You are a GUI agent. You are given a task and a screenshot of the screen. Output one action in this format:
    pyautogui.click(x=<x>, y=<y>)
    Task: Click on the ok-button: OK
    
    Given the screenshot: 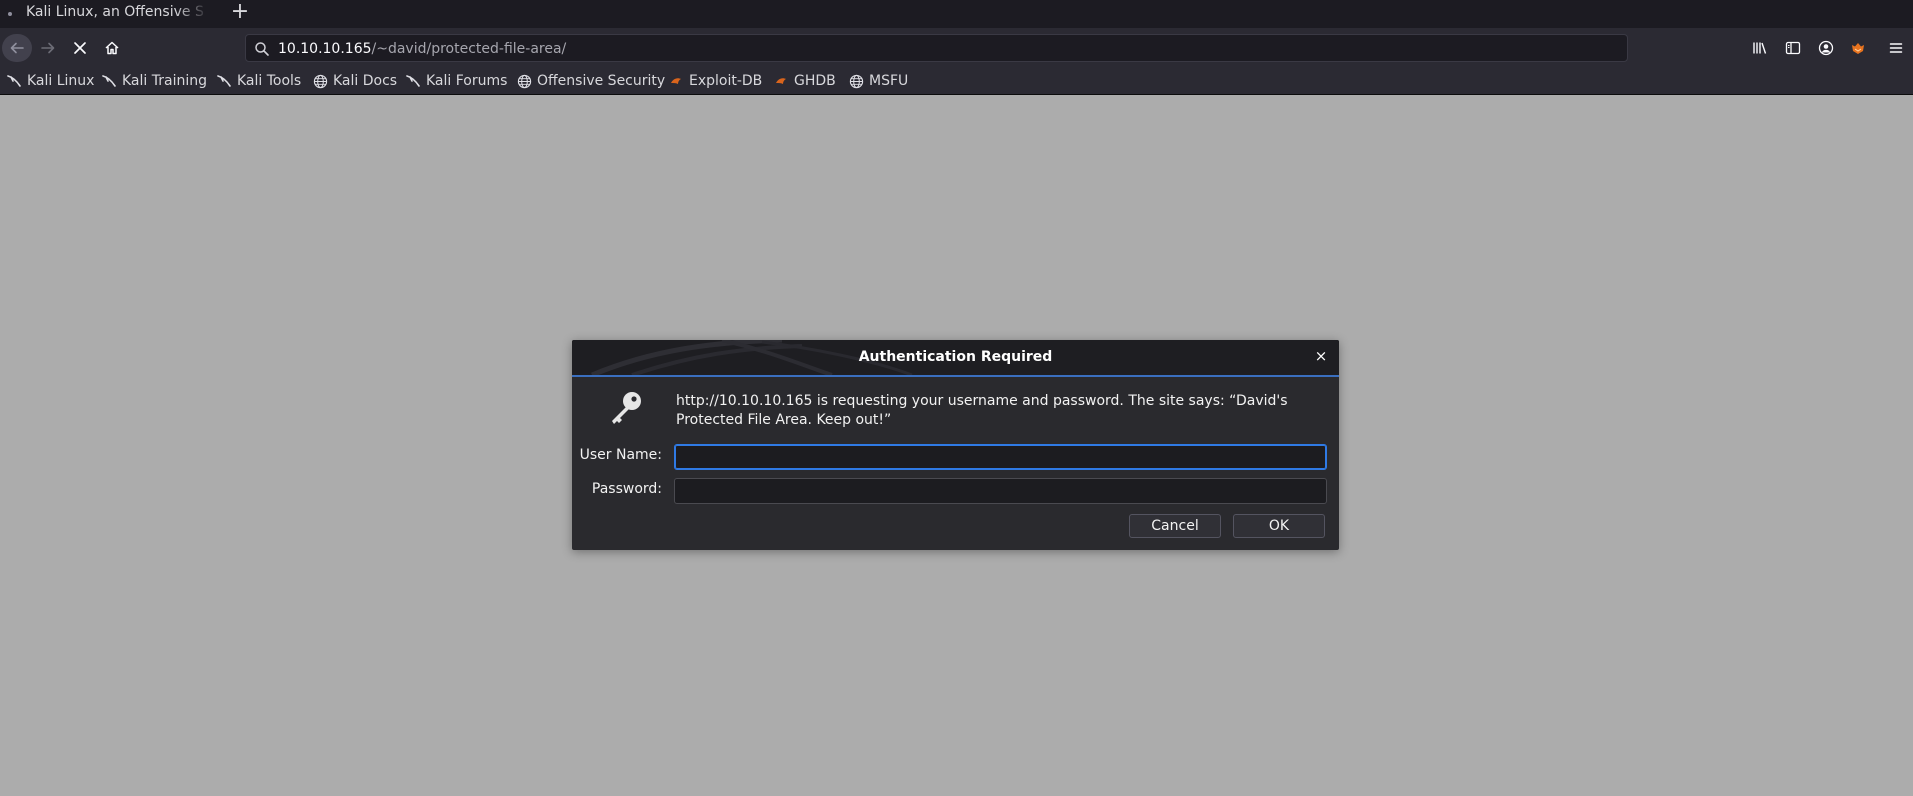 What is the action you would take?
    pyautogui.click(x=1279, y=526)
    